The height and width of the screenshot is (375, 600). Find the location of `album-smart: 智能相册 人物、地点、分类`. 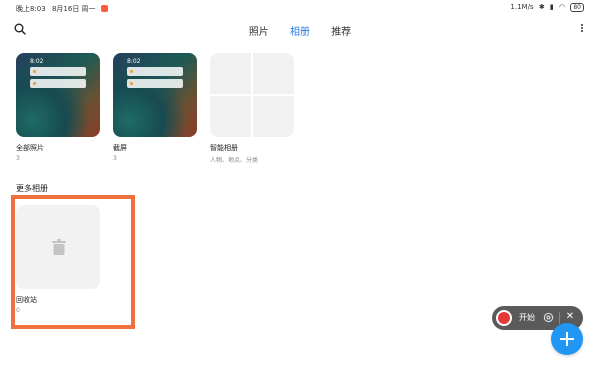

album-smart: 智能相册 人物、地点、分类 is located at coordinates (252, 108).